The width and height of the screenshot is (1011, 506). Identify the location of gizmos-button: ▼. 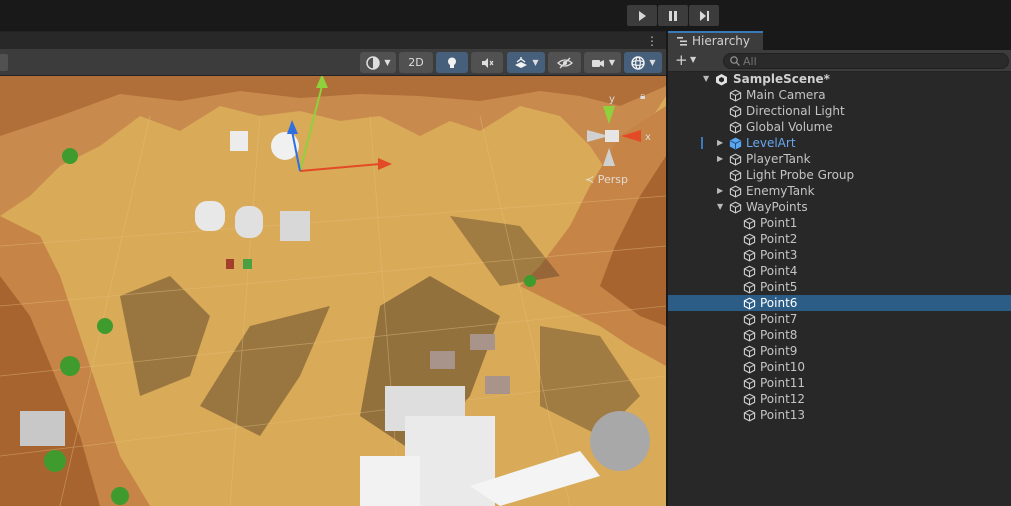
(643, 62).